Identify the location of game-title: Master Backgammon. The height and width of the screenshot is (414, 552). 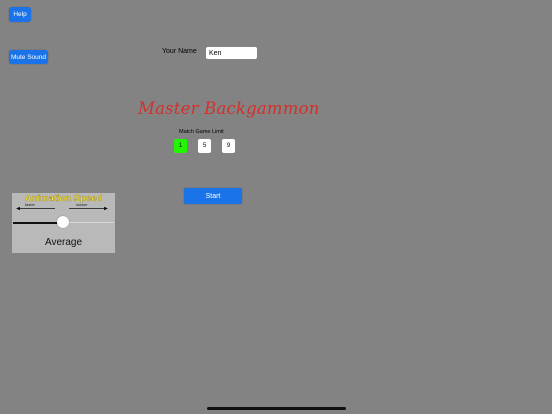
(229, 108).